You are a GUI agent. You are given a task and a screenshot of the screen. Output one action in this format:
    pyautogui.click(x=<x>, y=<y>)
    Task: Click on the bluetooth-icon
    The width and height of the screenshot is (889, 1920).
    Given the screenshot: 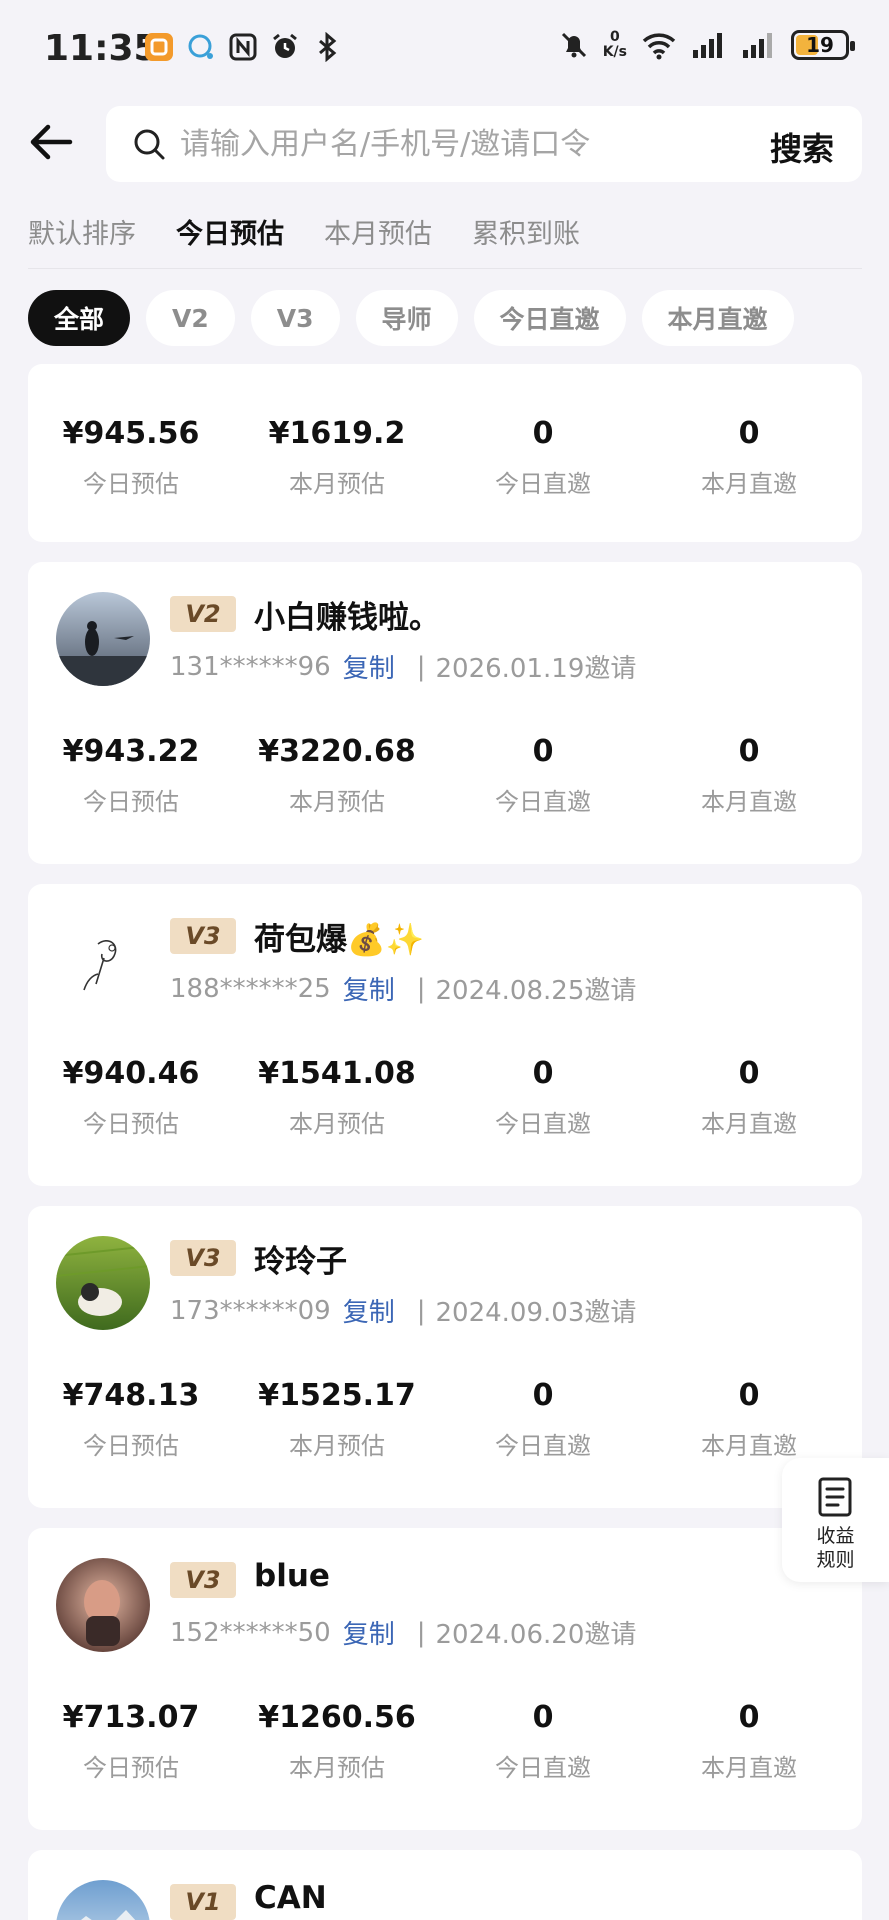 What is the action you would take?
    pyautogui.click(x=328, y=47)
    